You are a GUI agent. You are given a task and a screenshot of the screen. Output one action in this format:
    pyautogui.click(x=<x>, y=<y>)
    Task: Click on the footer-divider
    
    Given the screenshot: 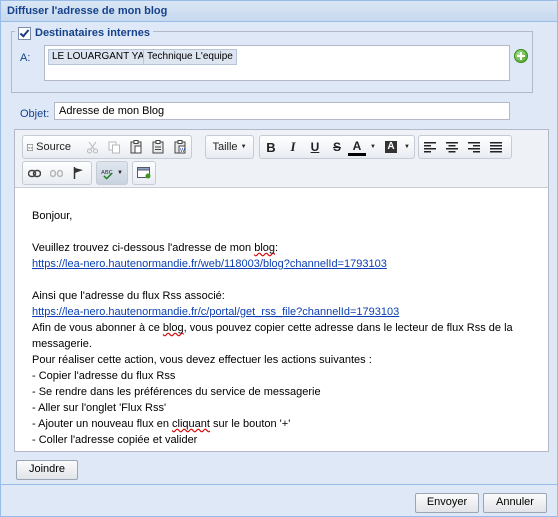 What is the action you would take?
    pyautogui.click(x=279, y=484)
    